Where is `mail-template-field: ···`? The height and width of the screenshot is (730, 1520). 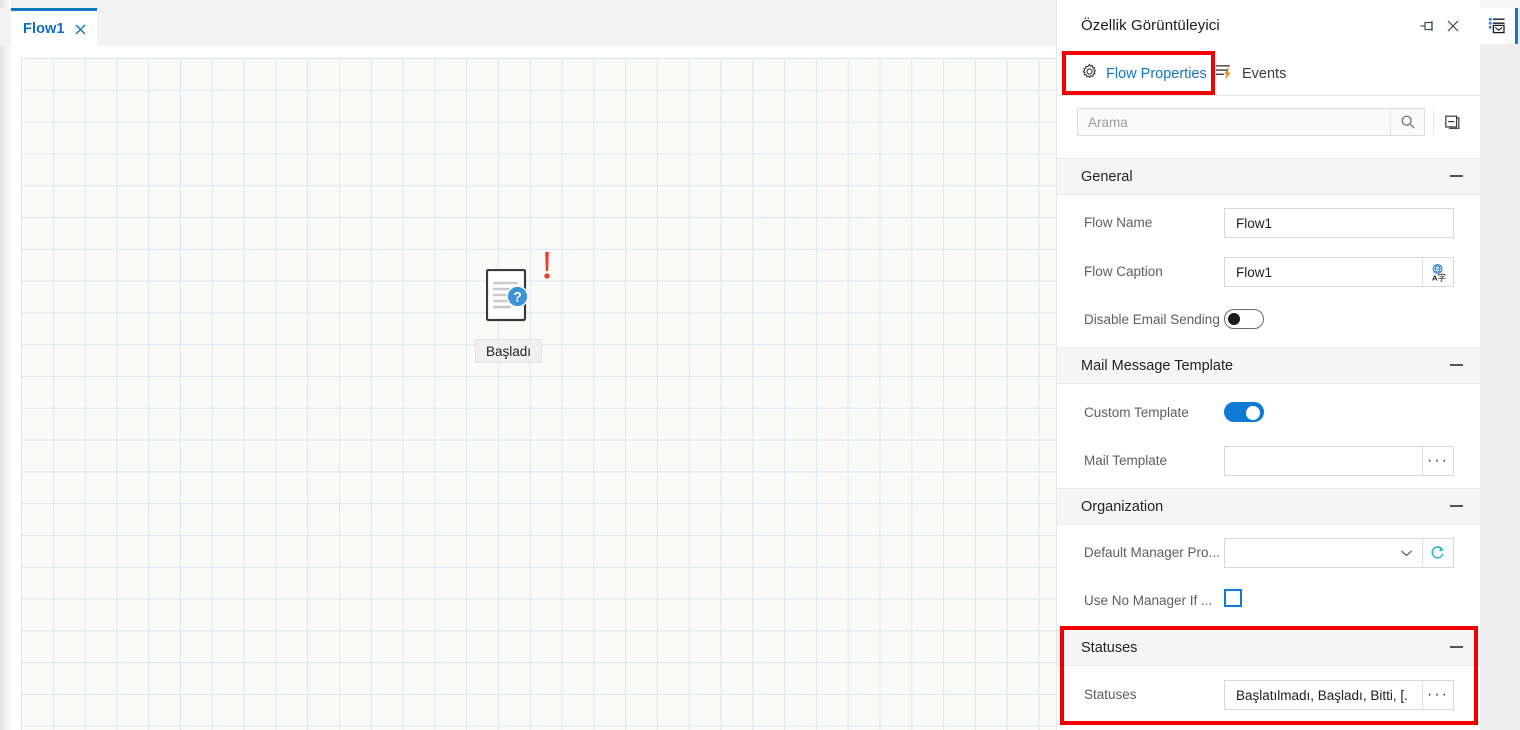 mail-template-field: ··· is located at coordinates (1339, 461).